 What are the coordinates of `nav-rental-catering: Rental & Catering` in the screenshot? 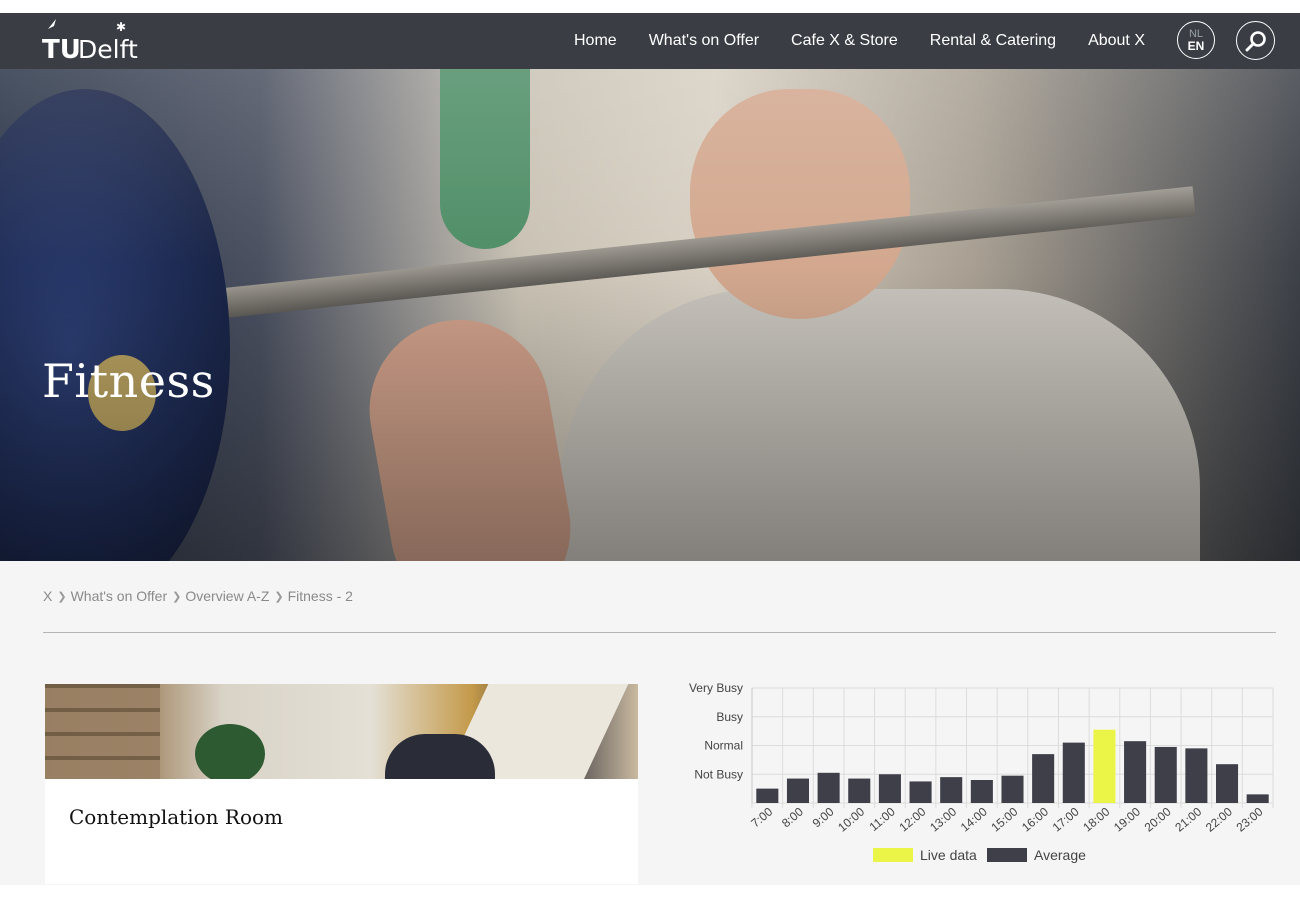 It's located at (993, 41).